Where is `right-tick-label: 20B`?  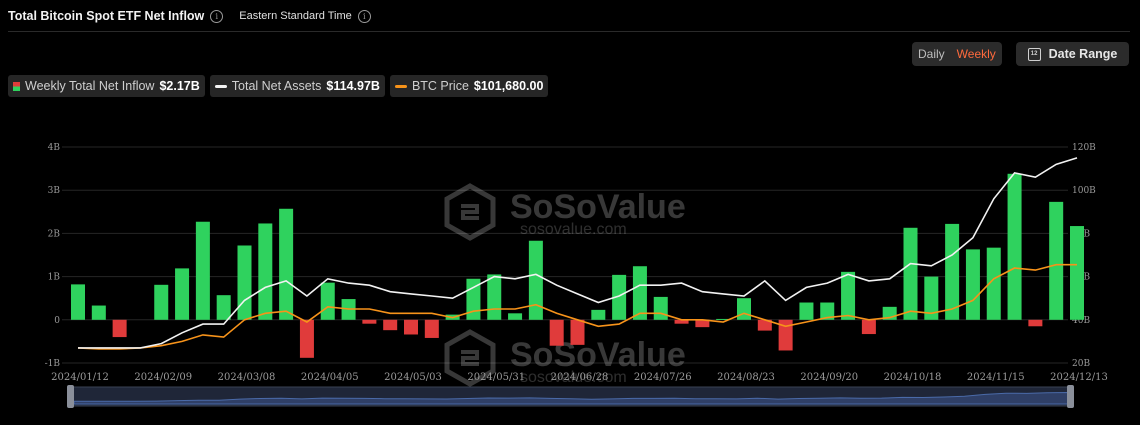
right-tick-label: 20B is located at coordinates (1081, 364).